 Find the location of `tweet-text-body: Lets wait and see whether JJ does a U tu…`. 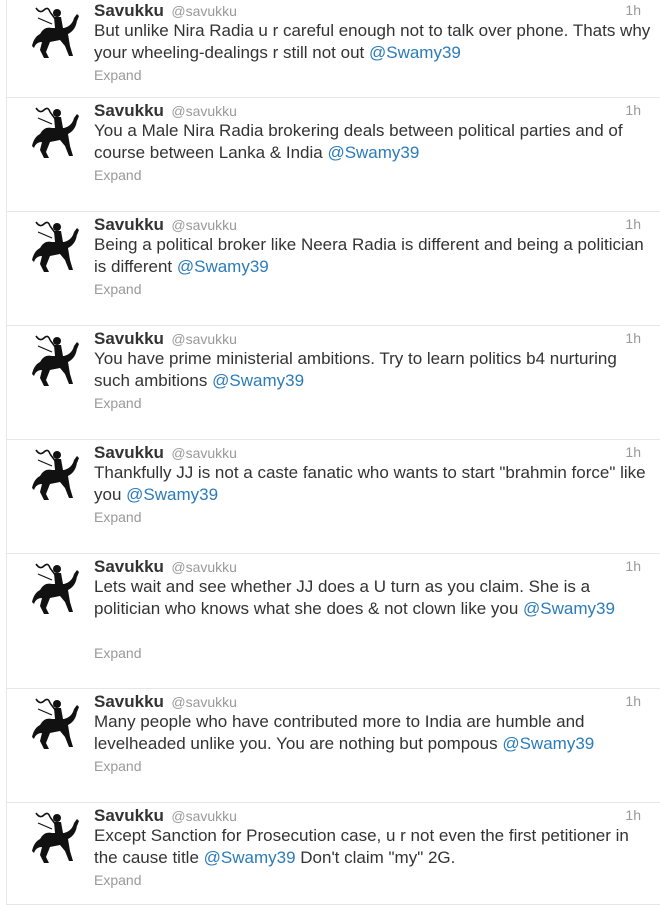

tweet-text-body: Lets wait and see whether JJ does a U tu… is located at coordinates (342, 597).